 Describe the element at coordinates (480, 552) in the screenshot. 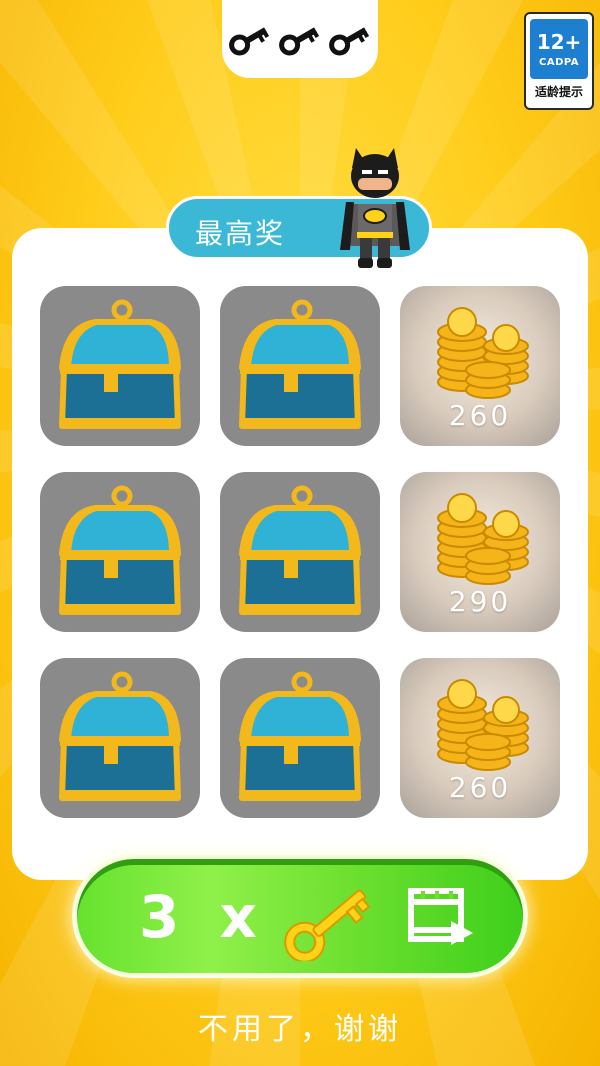

I see `coin-reward-tile: 290` at that location.